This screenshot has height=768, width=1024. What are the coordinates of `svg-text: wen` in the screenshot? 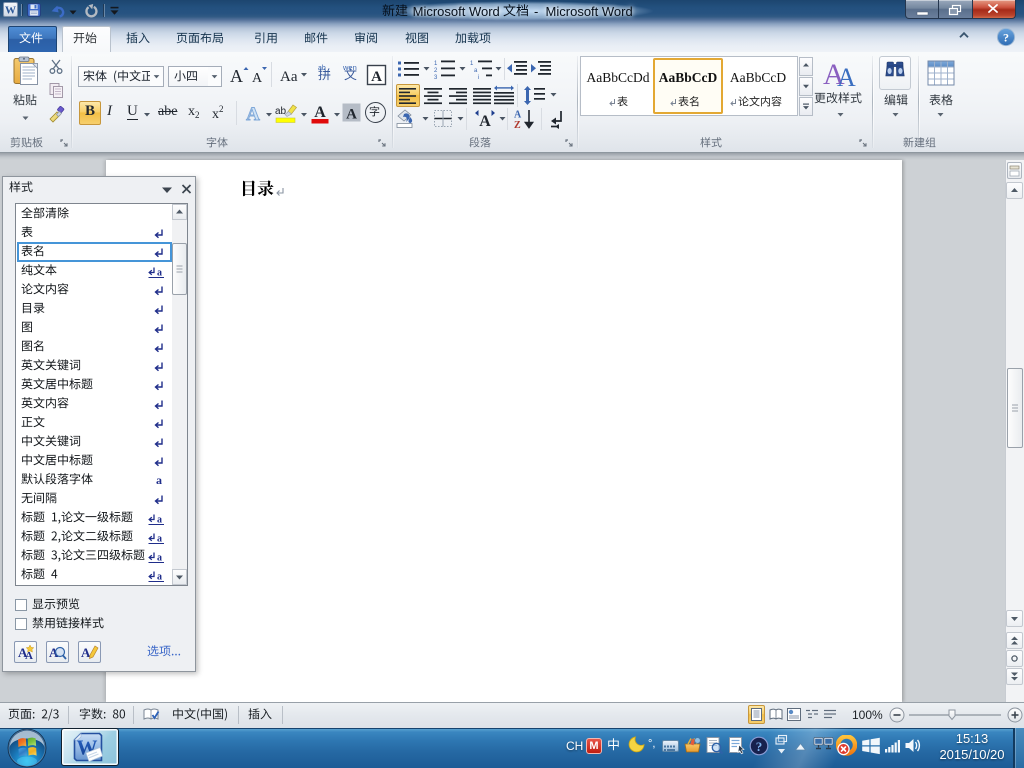 It's located at (350, 67).